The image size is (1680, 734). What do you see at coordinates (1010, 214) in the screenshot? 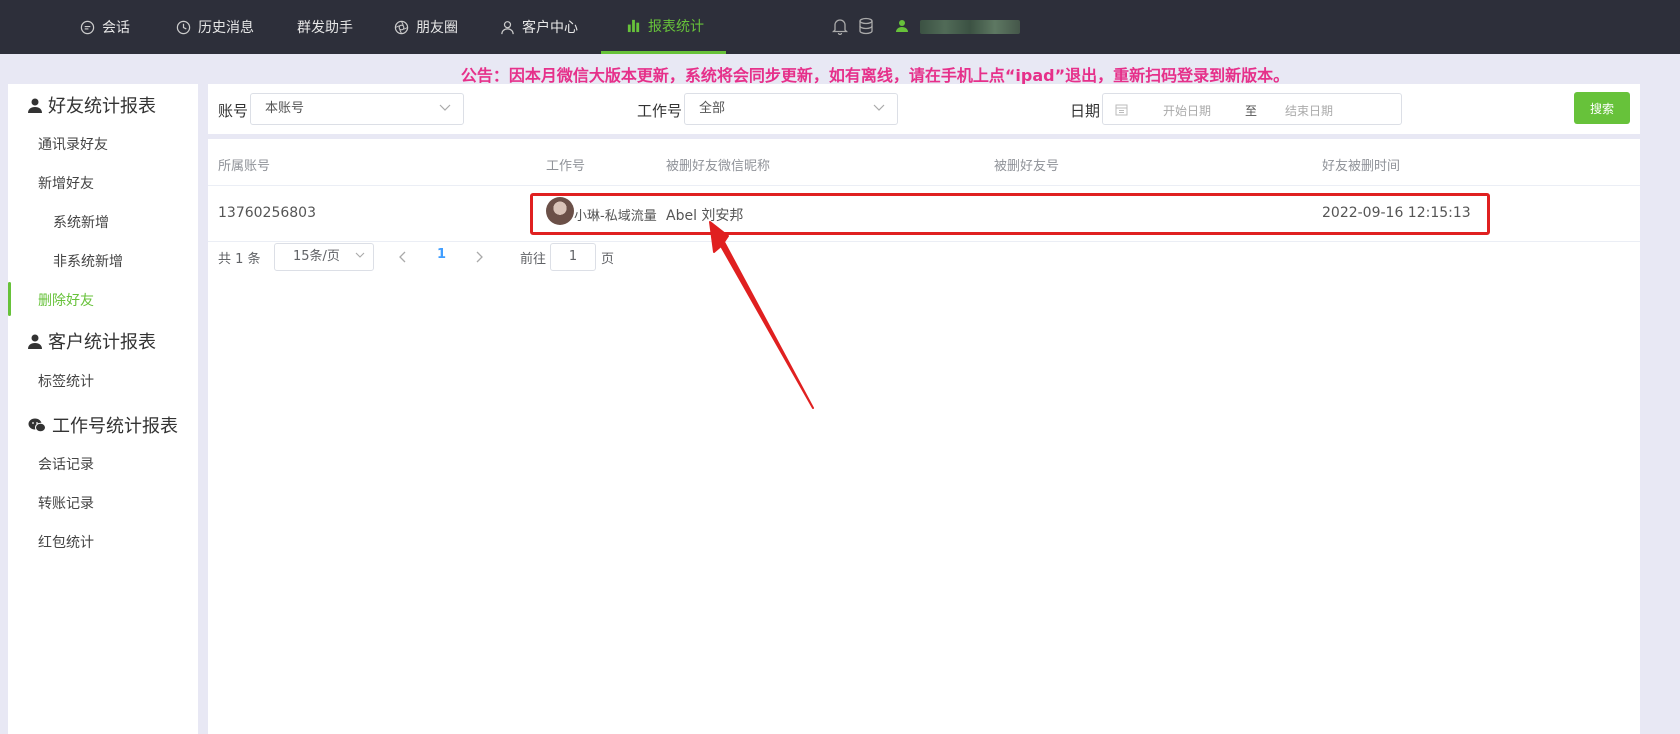
I see `highlight-box` at bounding box center [1010, 214].